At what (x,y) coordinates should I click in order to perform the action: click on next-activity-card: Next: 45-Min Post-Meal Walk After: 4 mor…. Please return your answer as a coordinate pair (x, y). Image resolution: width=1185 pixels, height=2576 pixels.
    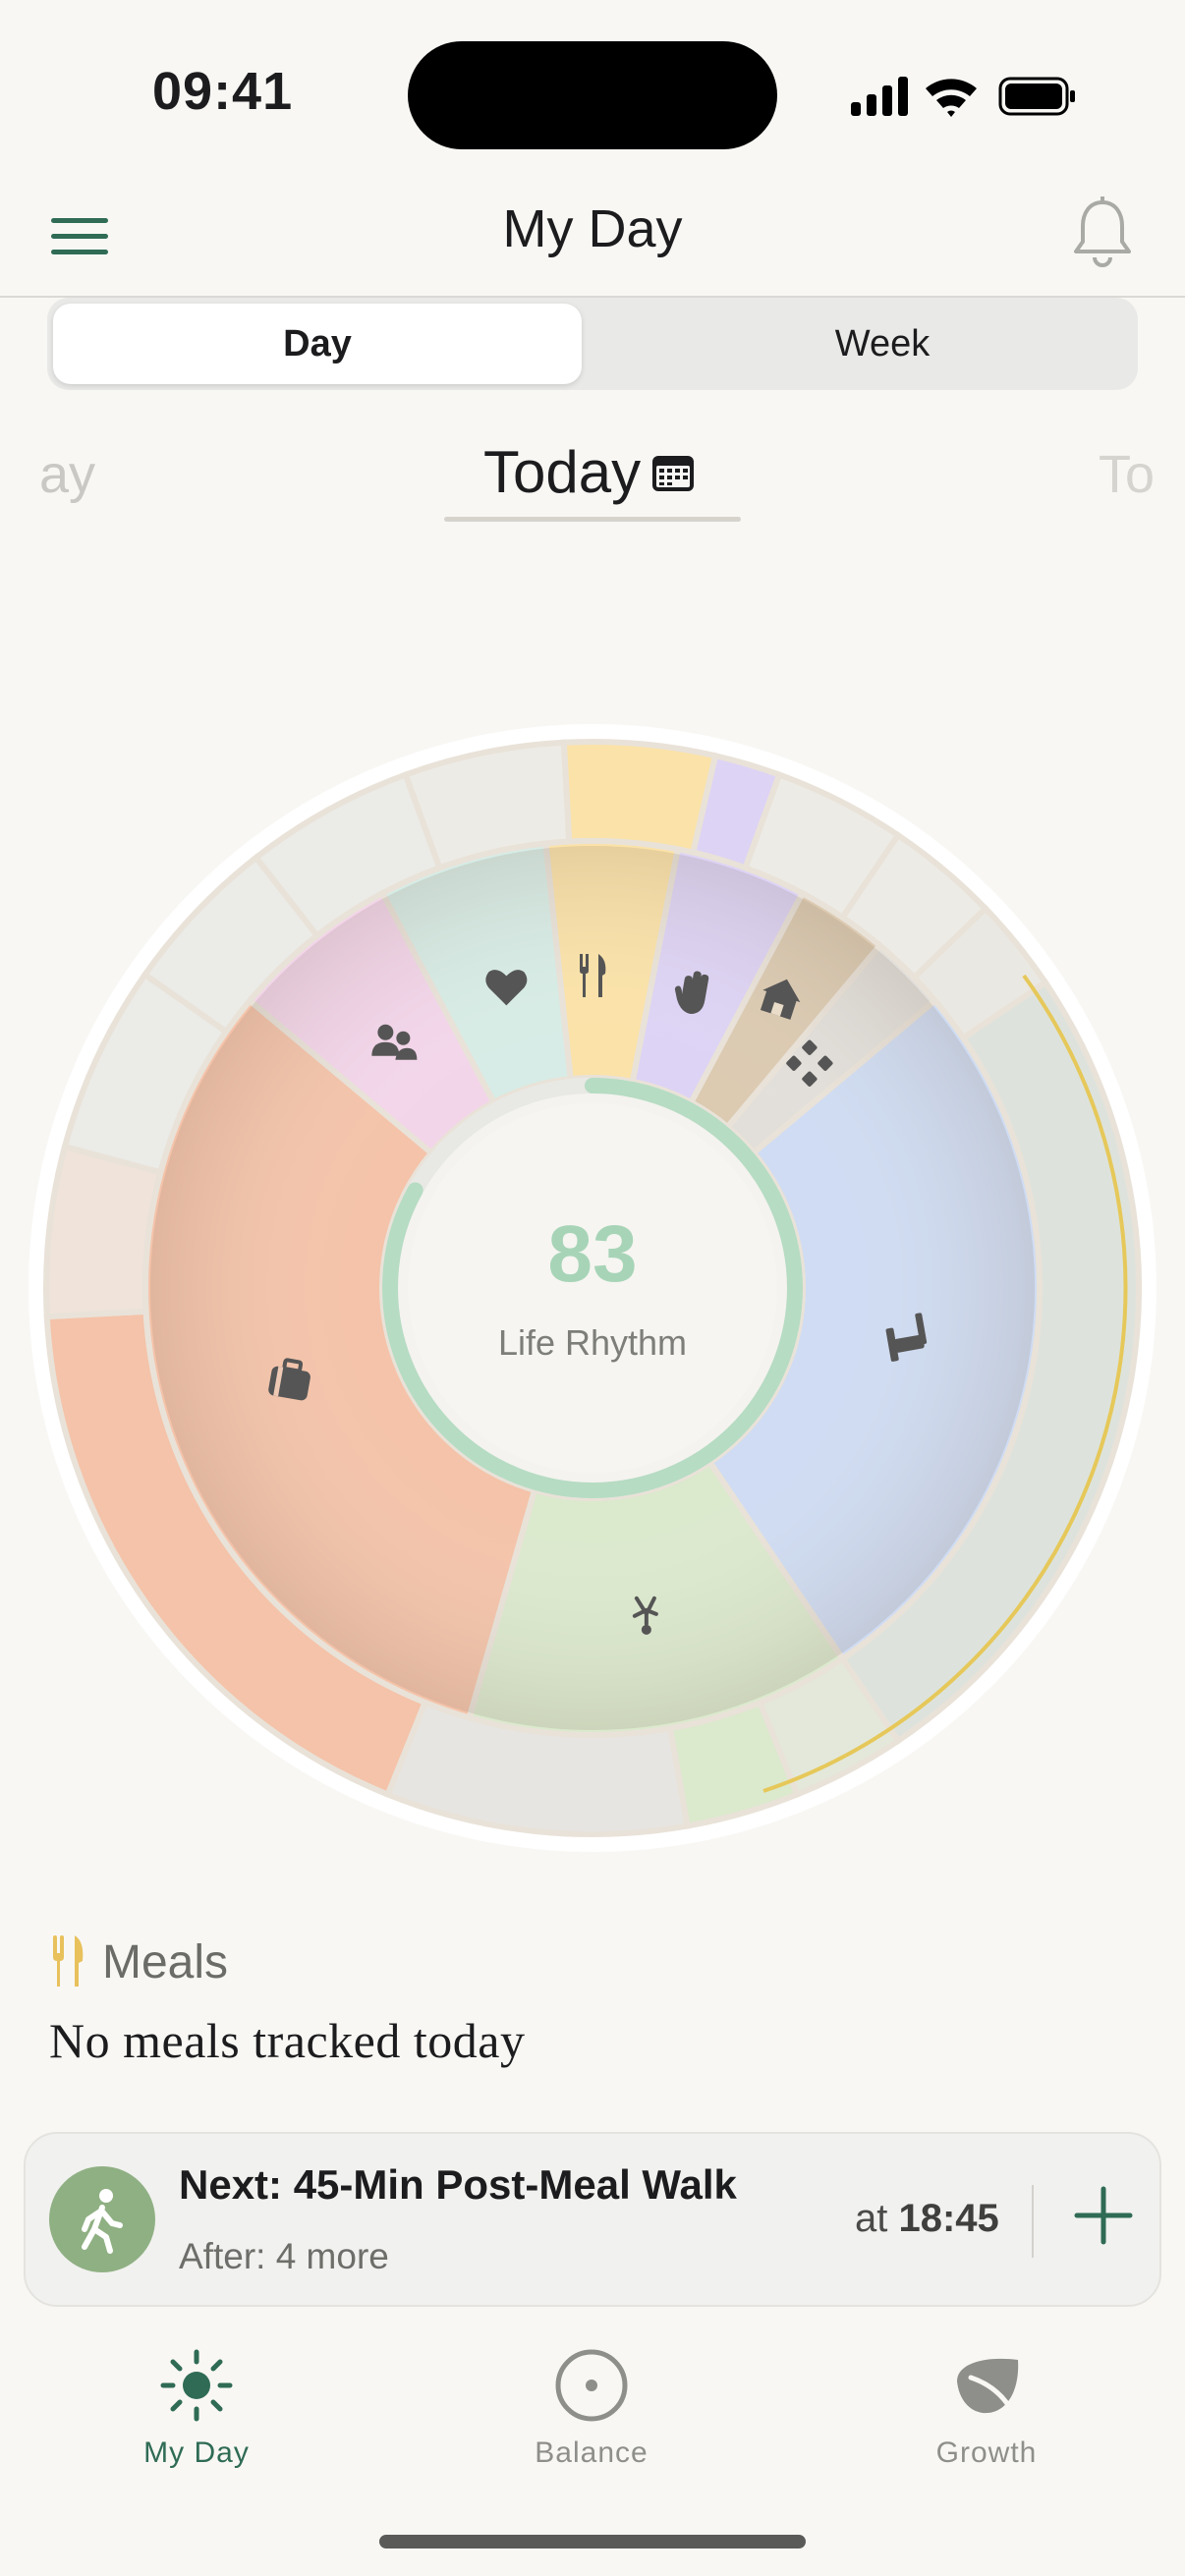
    Looking at the image, I should click on (592, 2219).